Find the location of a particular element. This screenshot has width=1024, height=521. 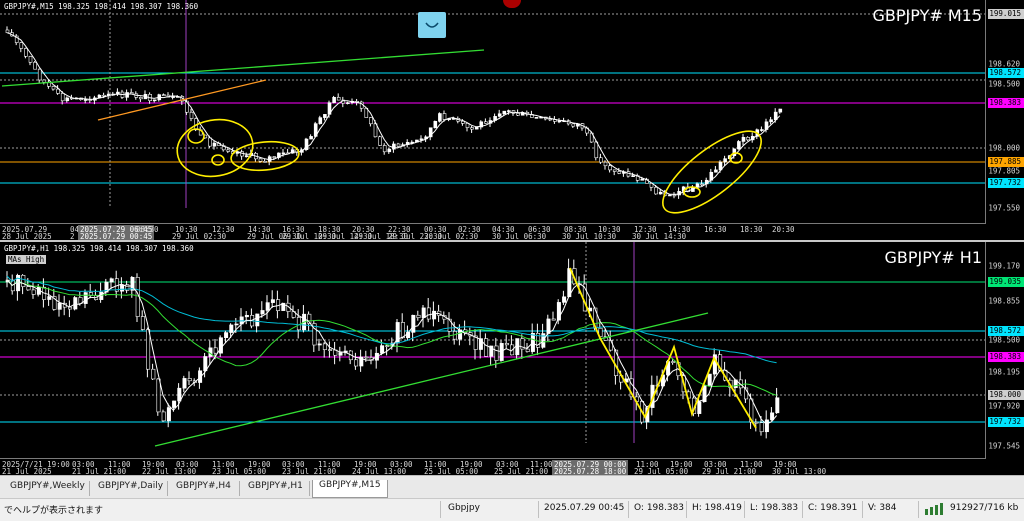

time-tick: 30 Jul 10:30 is located at coordinates (589, 236).